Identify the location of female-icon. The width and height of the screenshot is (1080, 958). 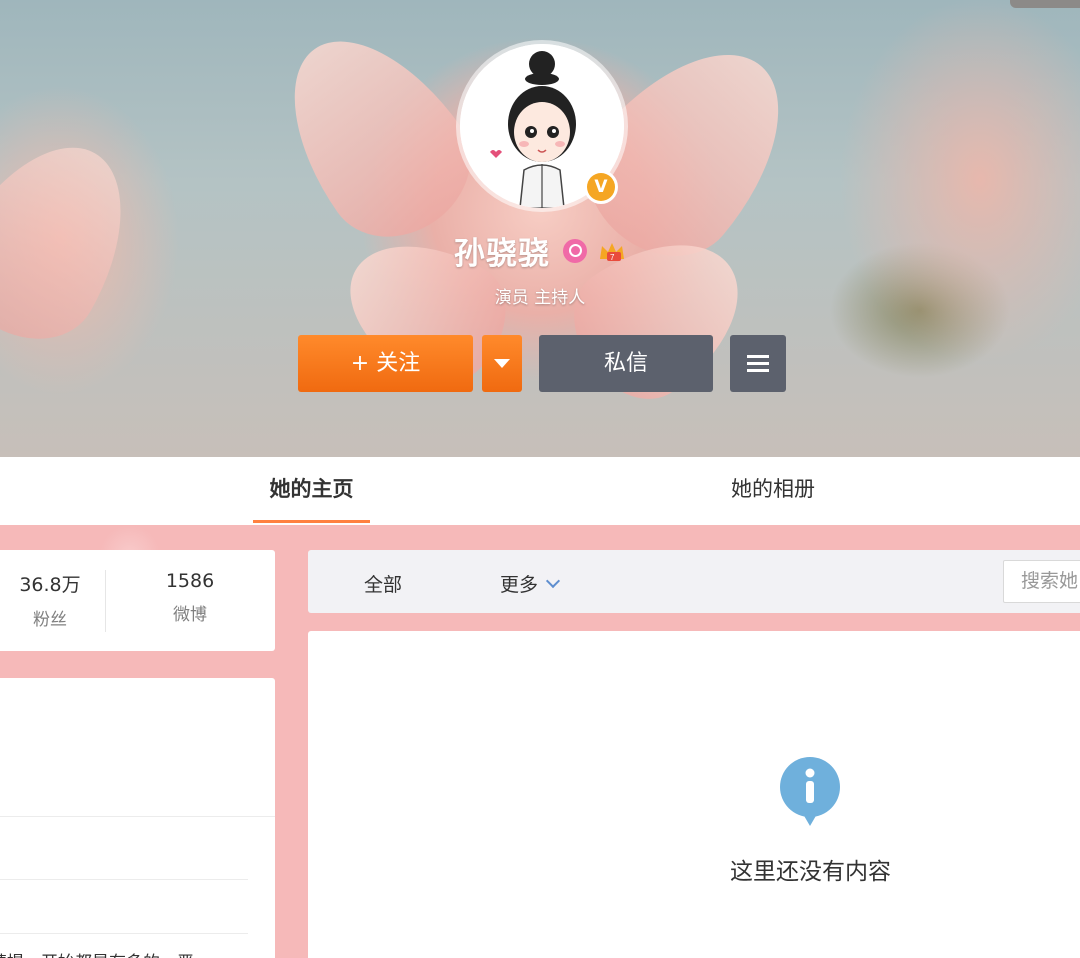
(575, 250).